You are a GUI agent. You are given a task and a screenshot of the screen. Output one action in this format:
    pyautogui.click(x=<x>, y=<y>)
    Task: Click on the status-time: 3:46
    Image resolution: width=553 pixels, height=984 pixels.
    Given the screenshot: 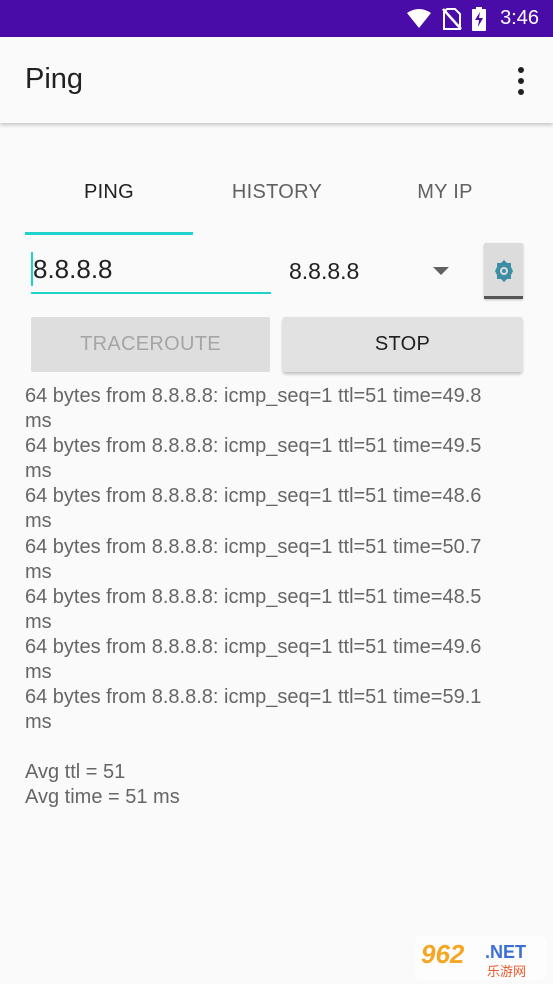 What is the action you would take?
    pyautogui.click(x=519, y=18)
    